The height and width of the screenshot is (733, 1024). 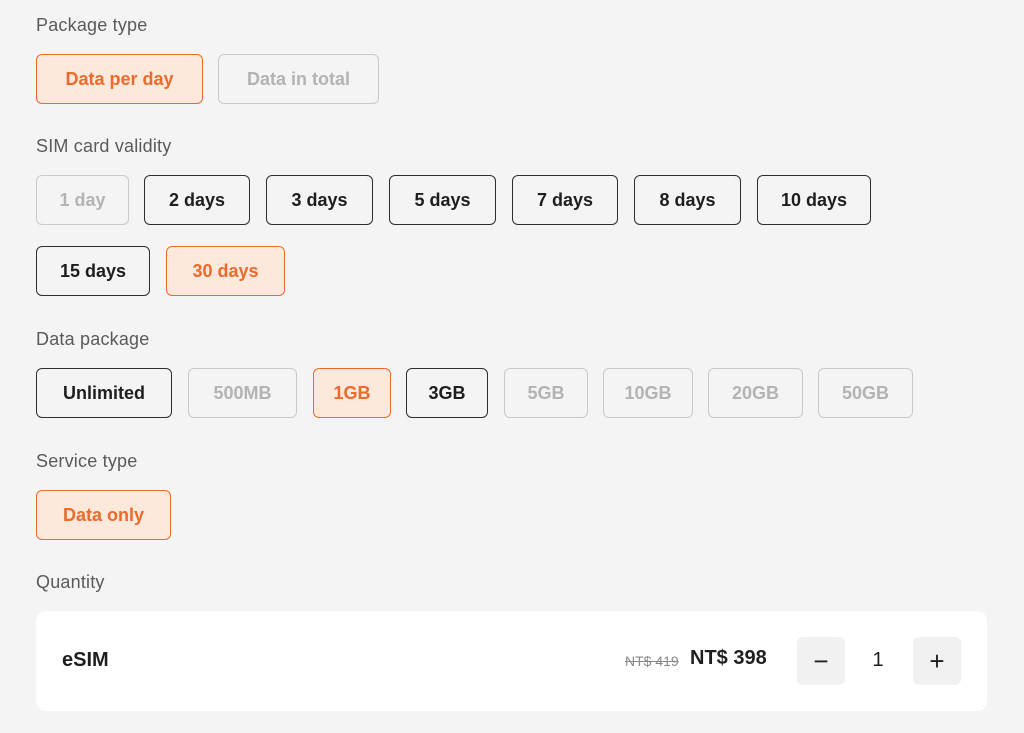 I want to click on option-10-days: 10 days, so click(x=814, y=200).